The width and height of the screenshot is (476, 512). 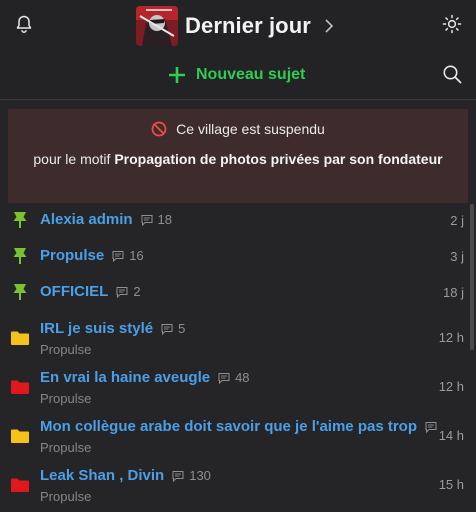 What do you see at coordinates (238, 222) in the screenshot?
I see `topic-row: Alexia admin 18 2 j` at bounding box center [238, 222].